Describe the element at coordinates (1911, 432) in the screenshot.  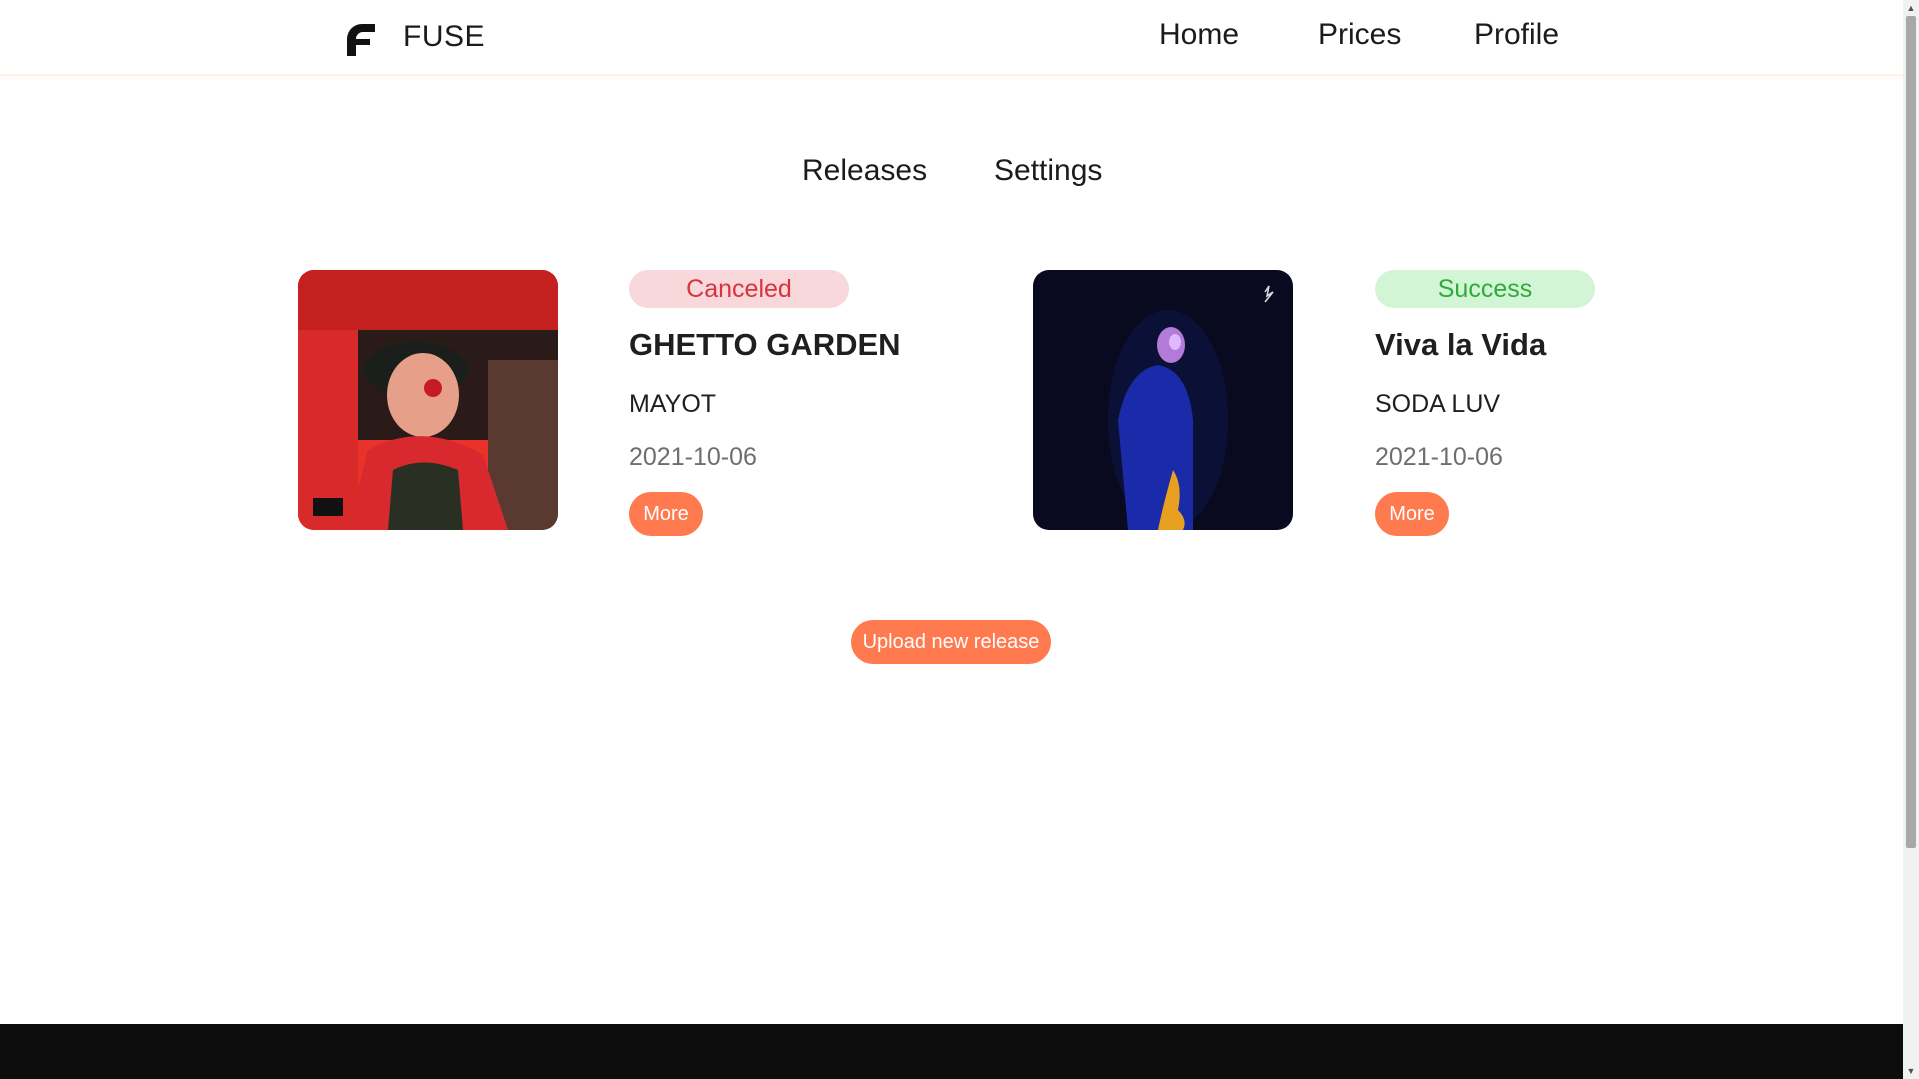
I see `scrollbar-thumb` at that location.